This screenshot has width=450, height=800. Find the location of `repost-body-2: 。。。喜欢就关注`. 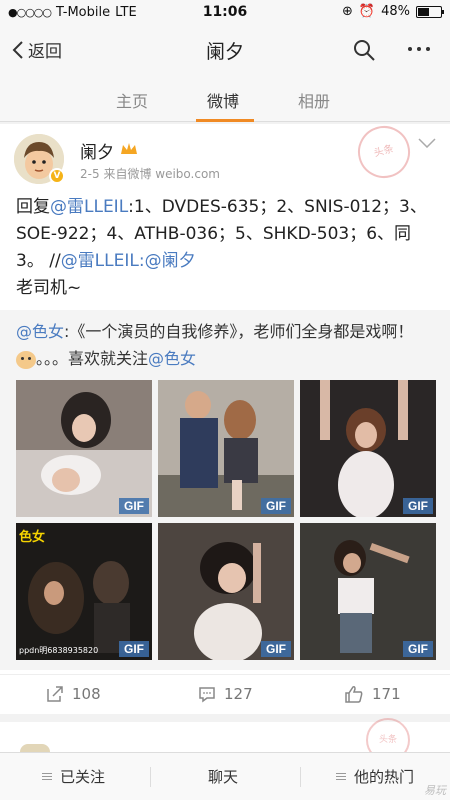

repost-body-2: 。。。喜欢就关注 is located at coordinates (92, 358).